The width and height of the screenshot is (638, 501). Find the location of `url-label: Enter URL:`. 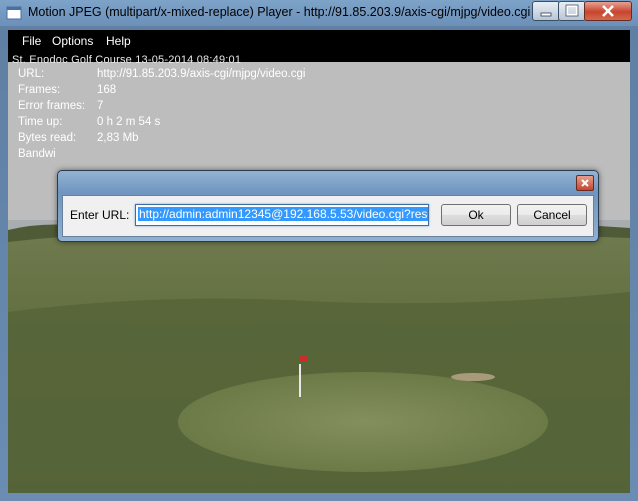

url-label: Enter URL: is located at coordinates (100, 215).